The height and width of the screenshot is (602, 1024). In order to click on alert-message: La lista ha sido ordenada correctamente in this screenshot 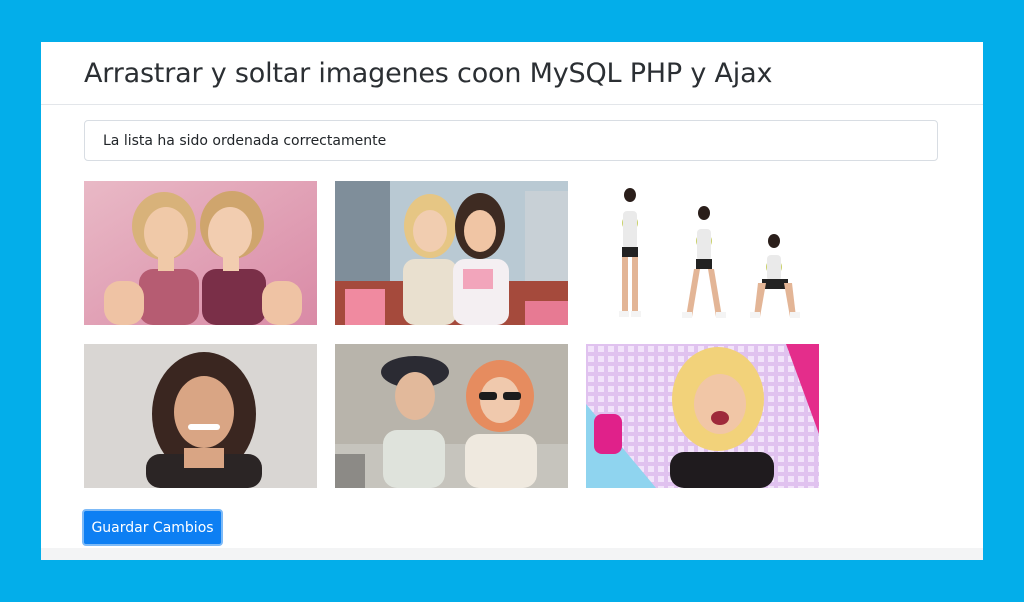, I will do `click(245, 140)`.